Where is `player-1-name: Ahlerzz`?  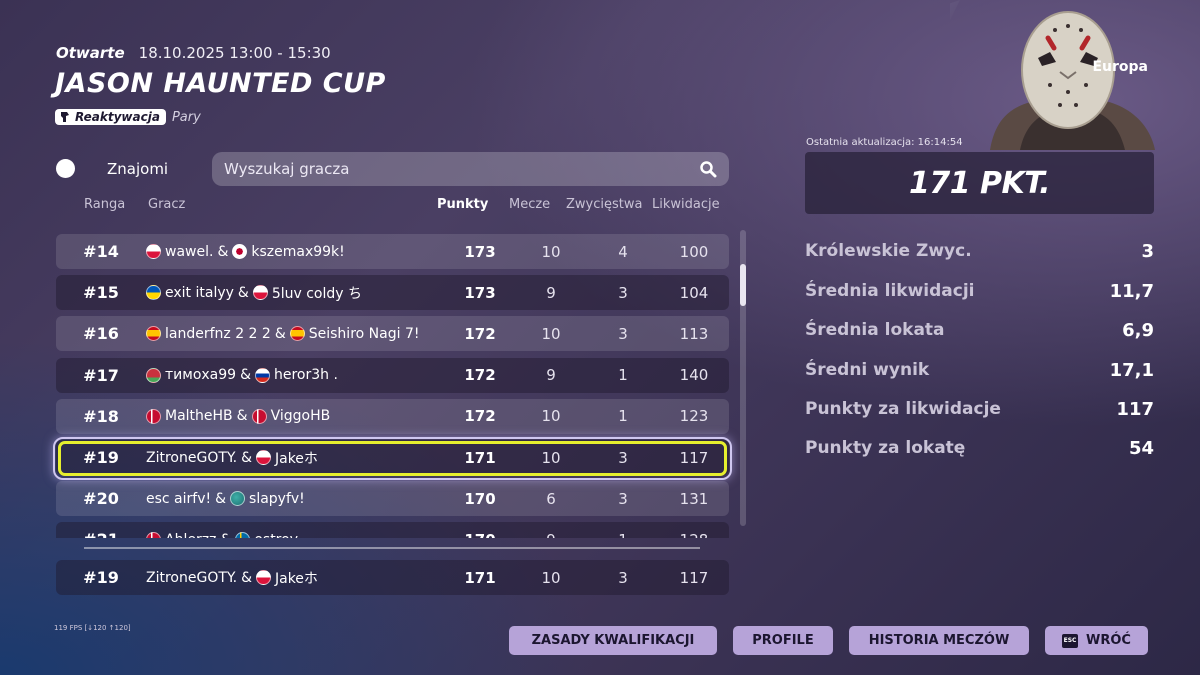 player-1-name: Ahlerzz is located at coordinates (190, 535).